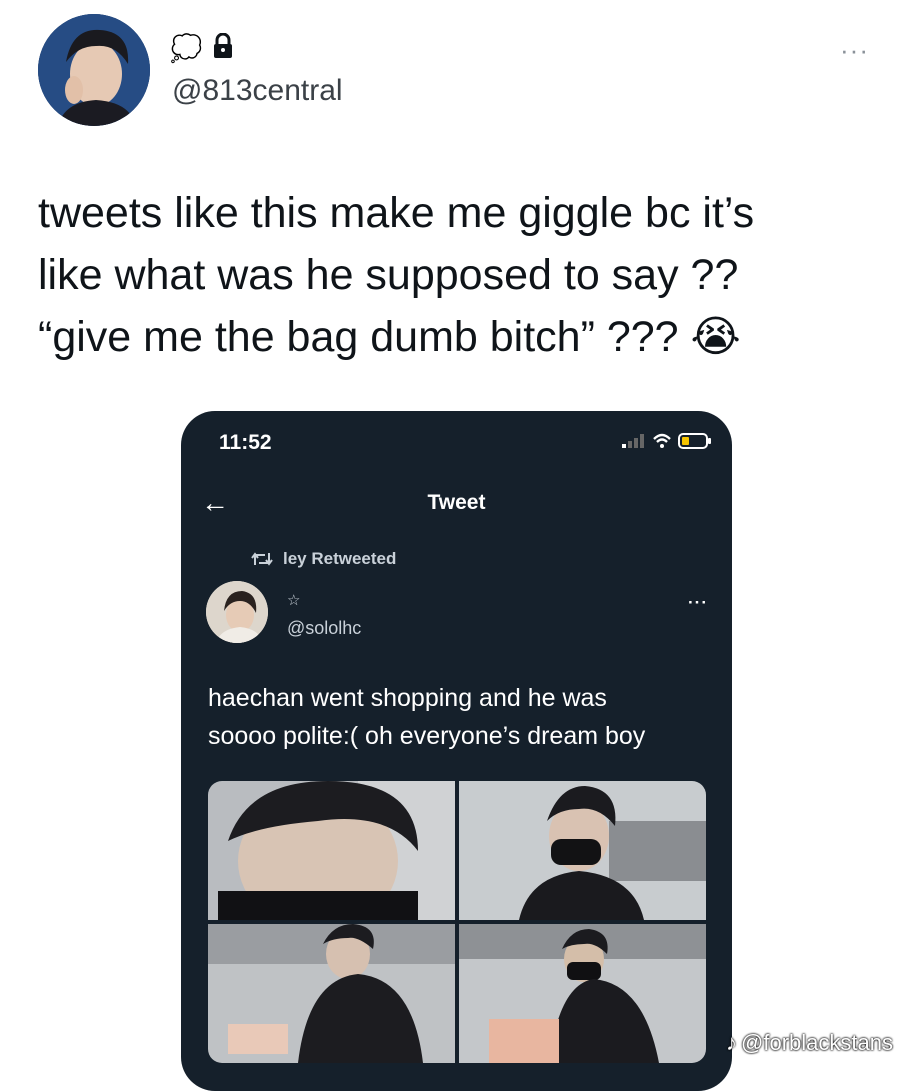  I want to click on author-name-row: 💭, so click(202, 48).